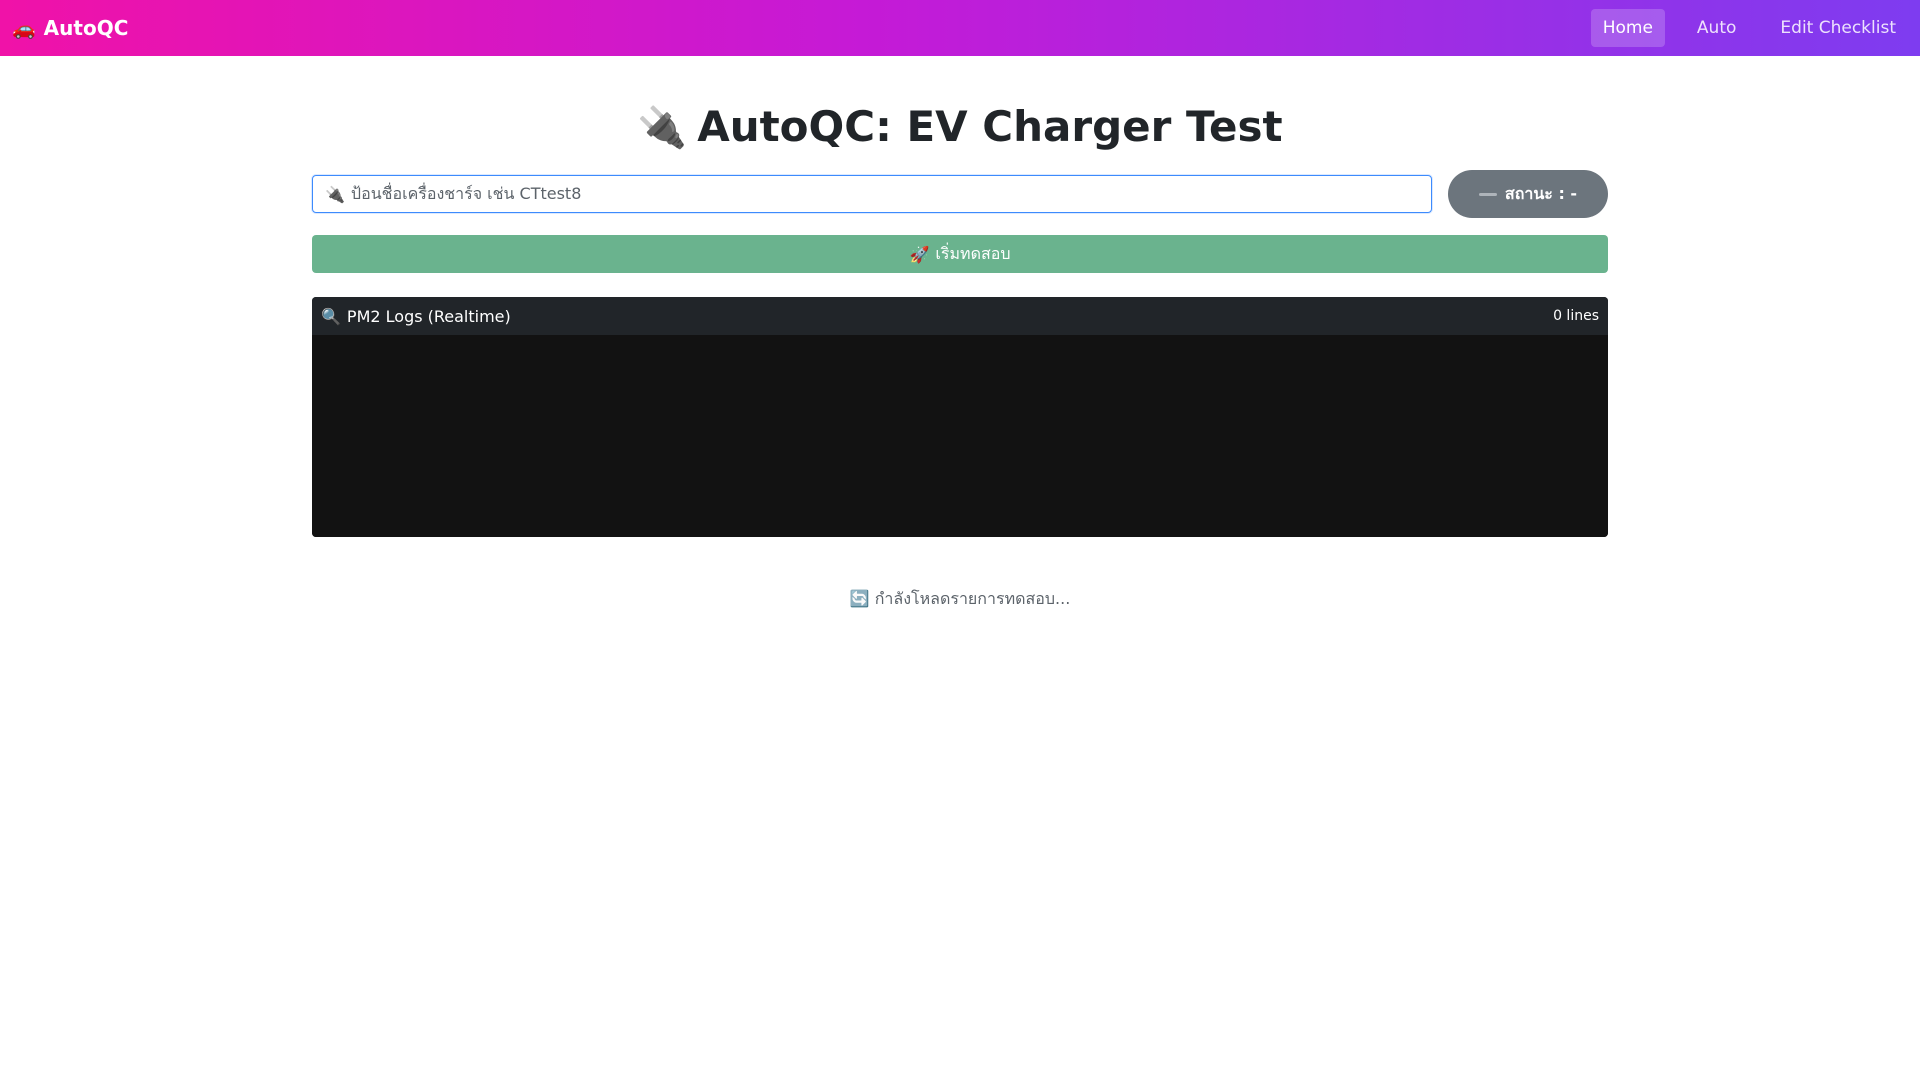 This screenshot has height=1080, width=1920. I want to click on logs-line-count: 0 lines, so click(1576, 316).